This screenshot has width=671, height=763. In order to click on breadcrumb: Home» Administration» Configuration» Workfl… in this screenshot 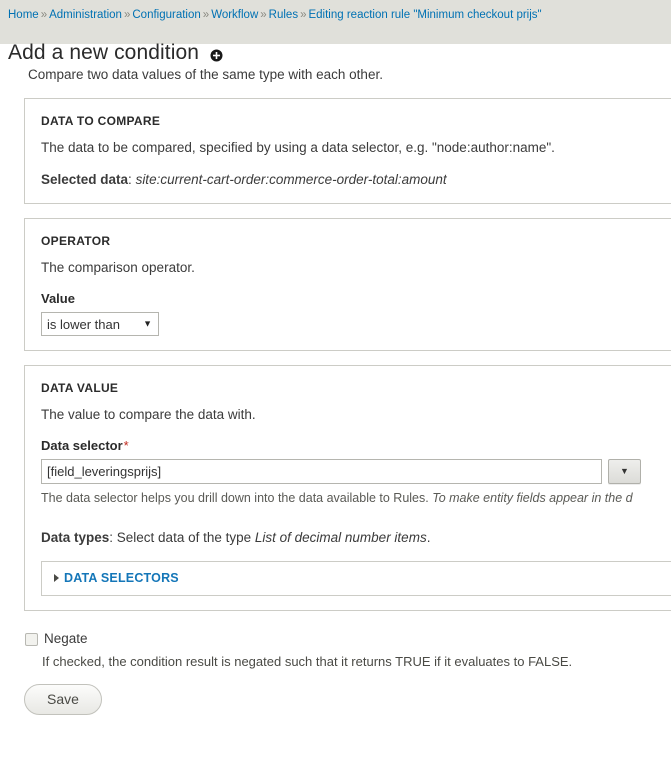, I will do `click(335, 14)`.